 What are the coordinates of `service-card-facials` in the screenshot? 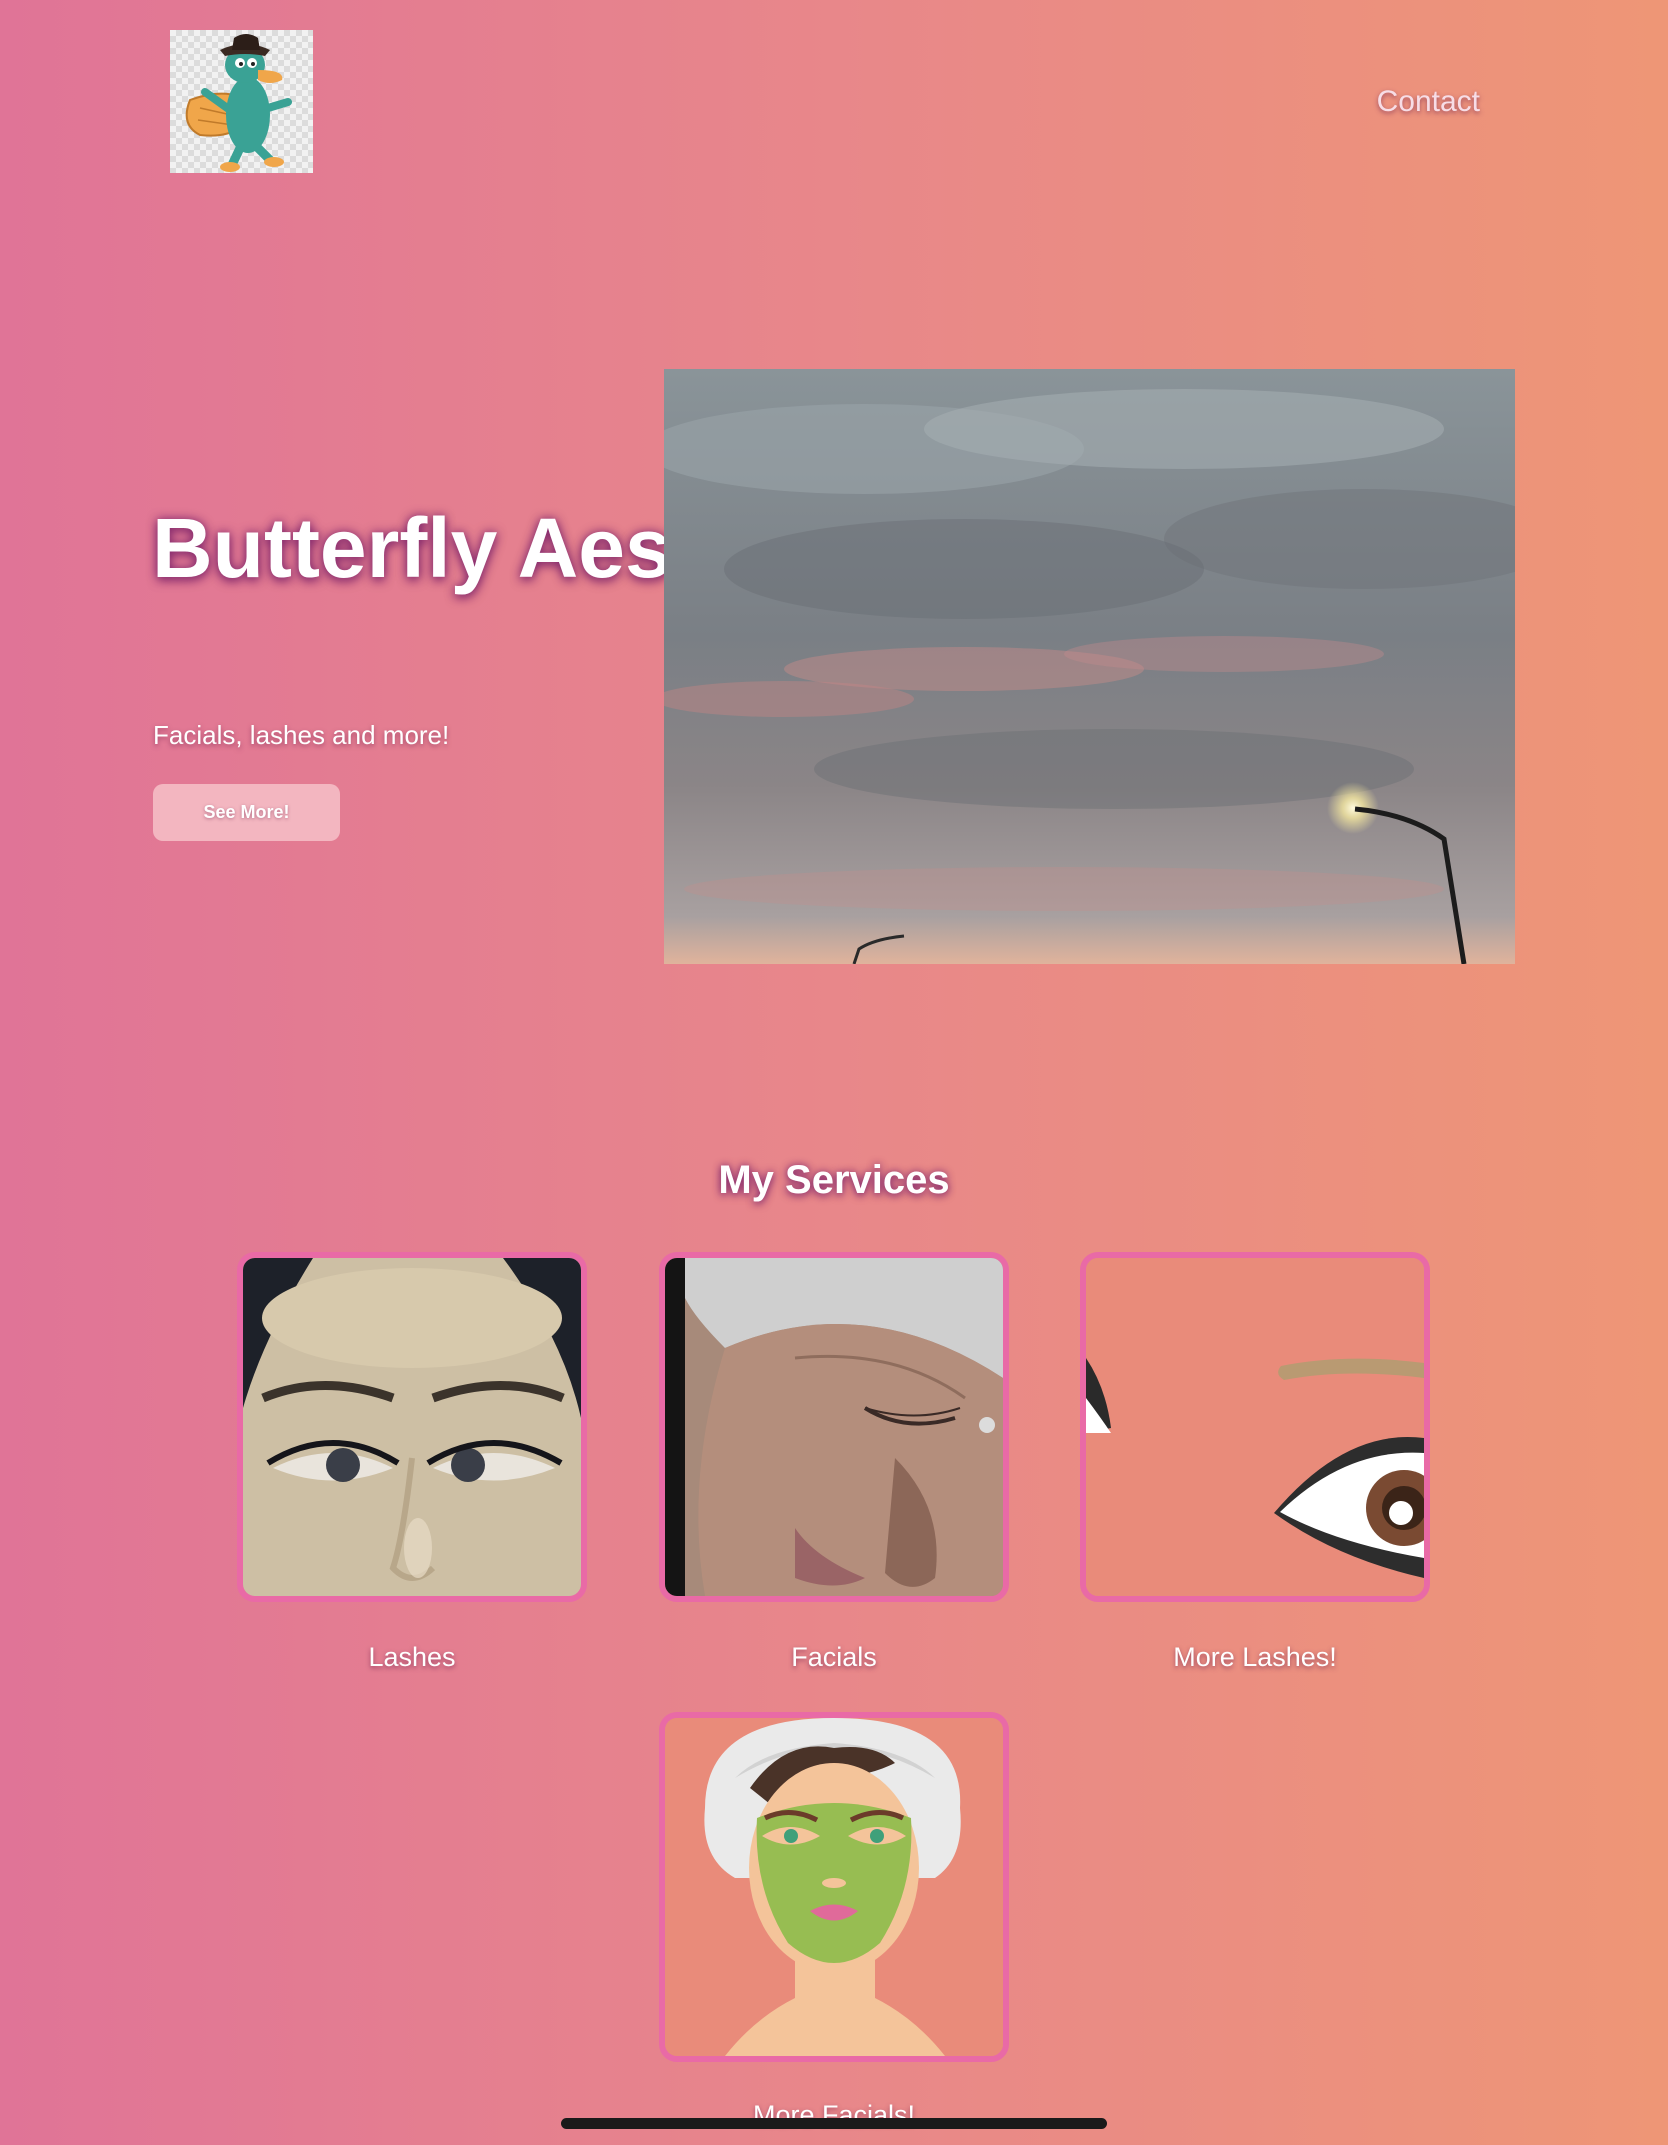 It's located at (834, 1427).